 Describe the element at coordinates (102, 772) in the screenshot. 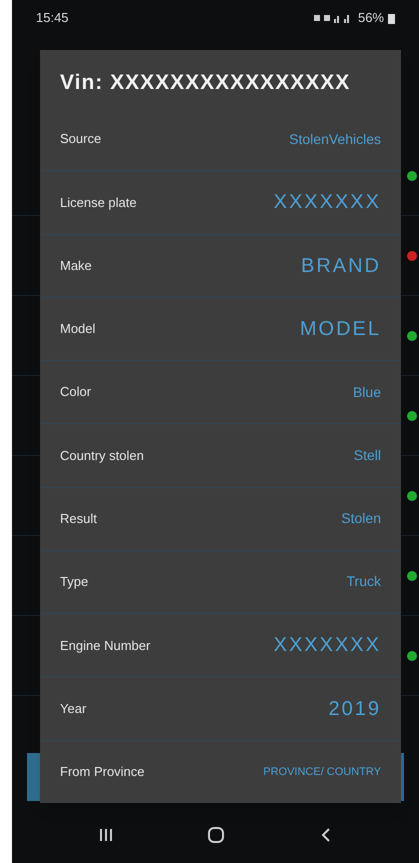

I see `field-label: From Province` at that location.